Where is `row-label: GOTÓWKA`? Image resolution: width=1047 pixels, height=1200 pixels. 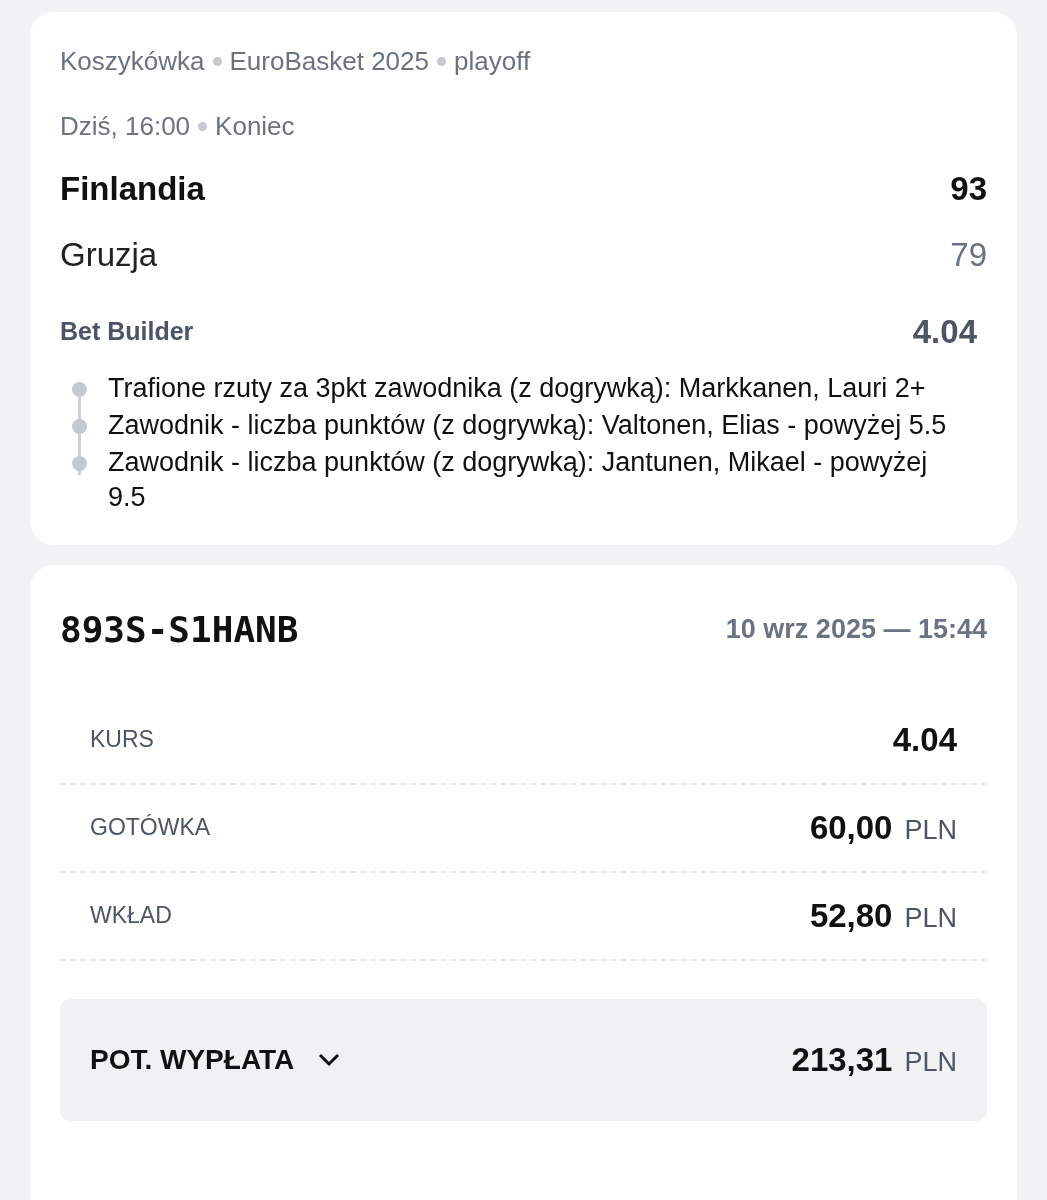
row-label: GOTÓWKA is located at coordinates (150, 828).